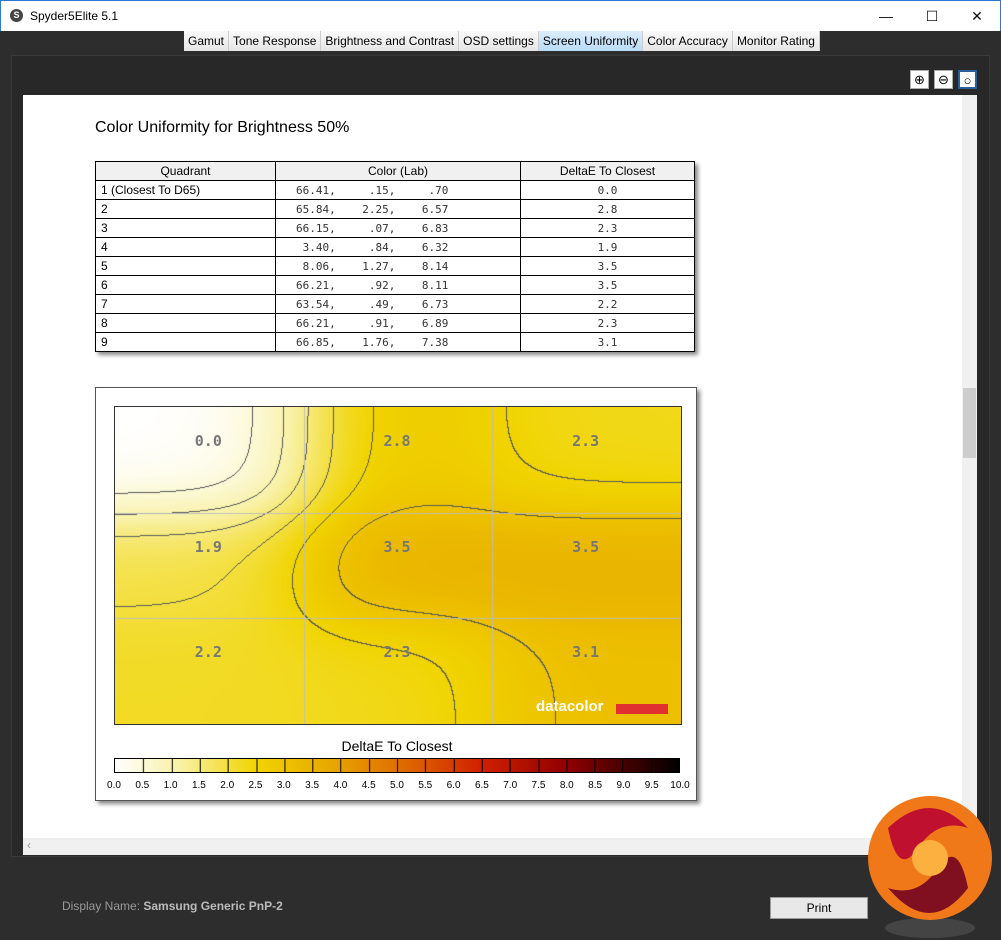  Describe the element at coordinates (776, 41) in the screenshot. I see `tab-monitor-rating: Monitor Rating` at that location.